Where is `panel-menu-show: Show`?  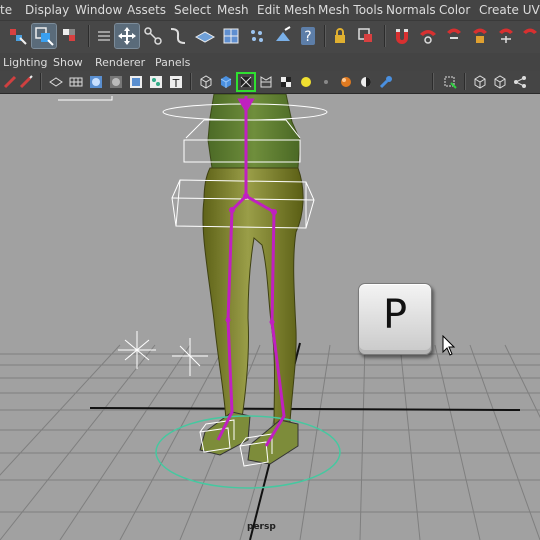
panel-menu-show: Show is located at coordinates (68, 62).